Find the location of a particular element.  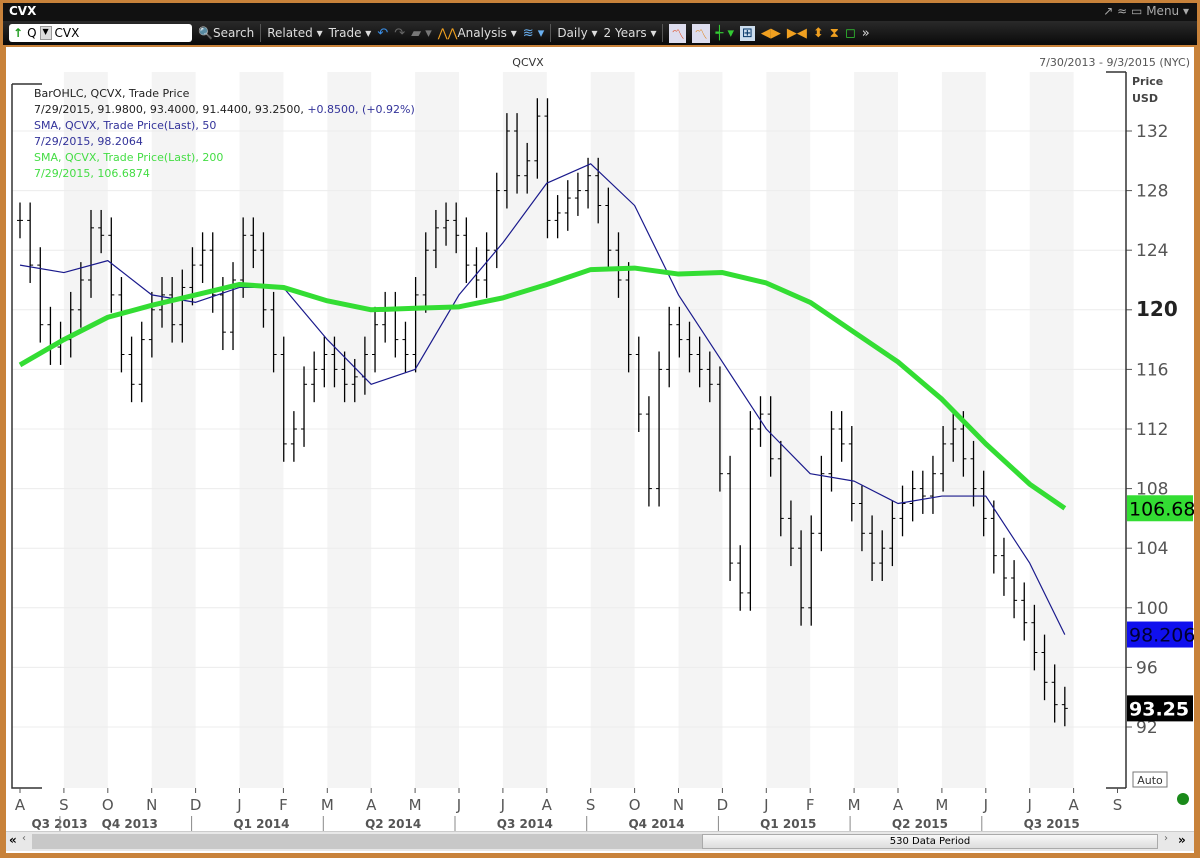

y-tick-label: 116 is located at coordinates (1152, 370).